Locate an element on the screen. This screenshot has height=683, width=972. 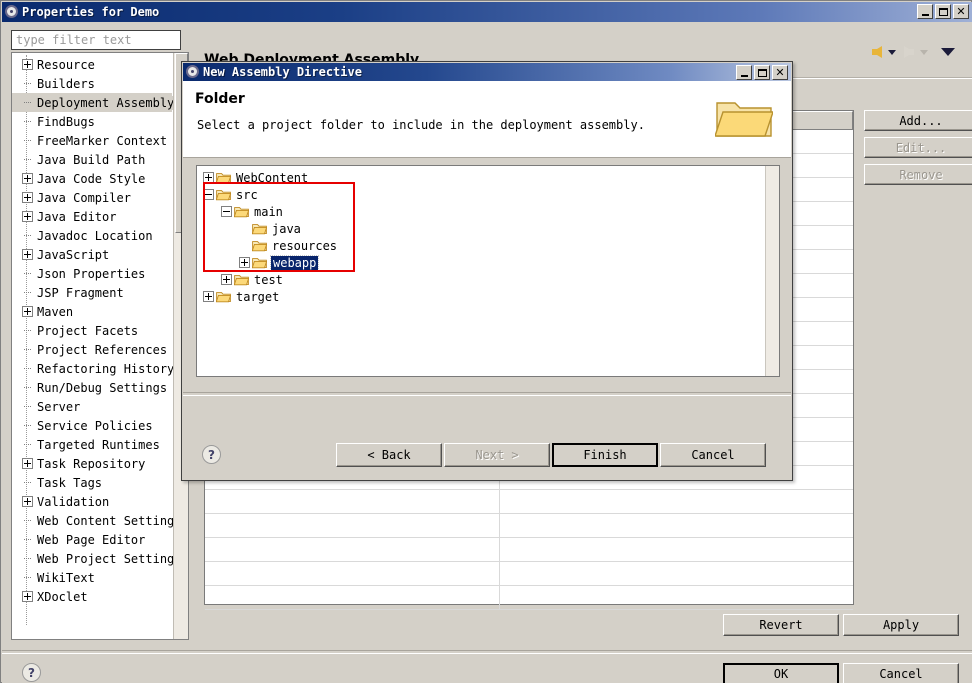
folder-tree-scrollbar is located at coordinates (772, 271).